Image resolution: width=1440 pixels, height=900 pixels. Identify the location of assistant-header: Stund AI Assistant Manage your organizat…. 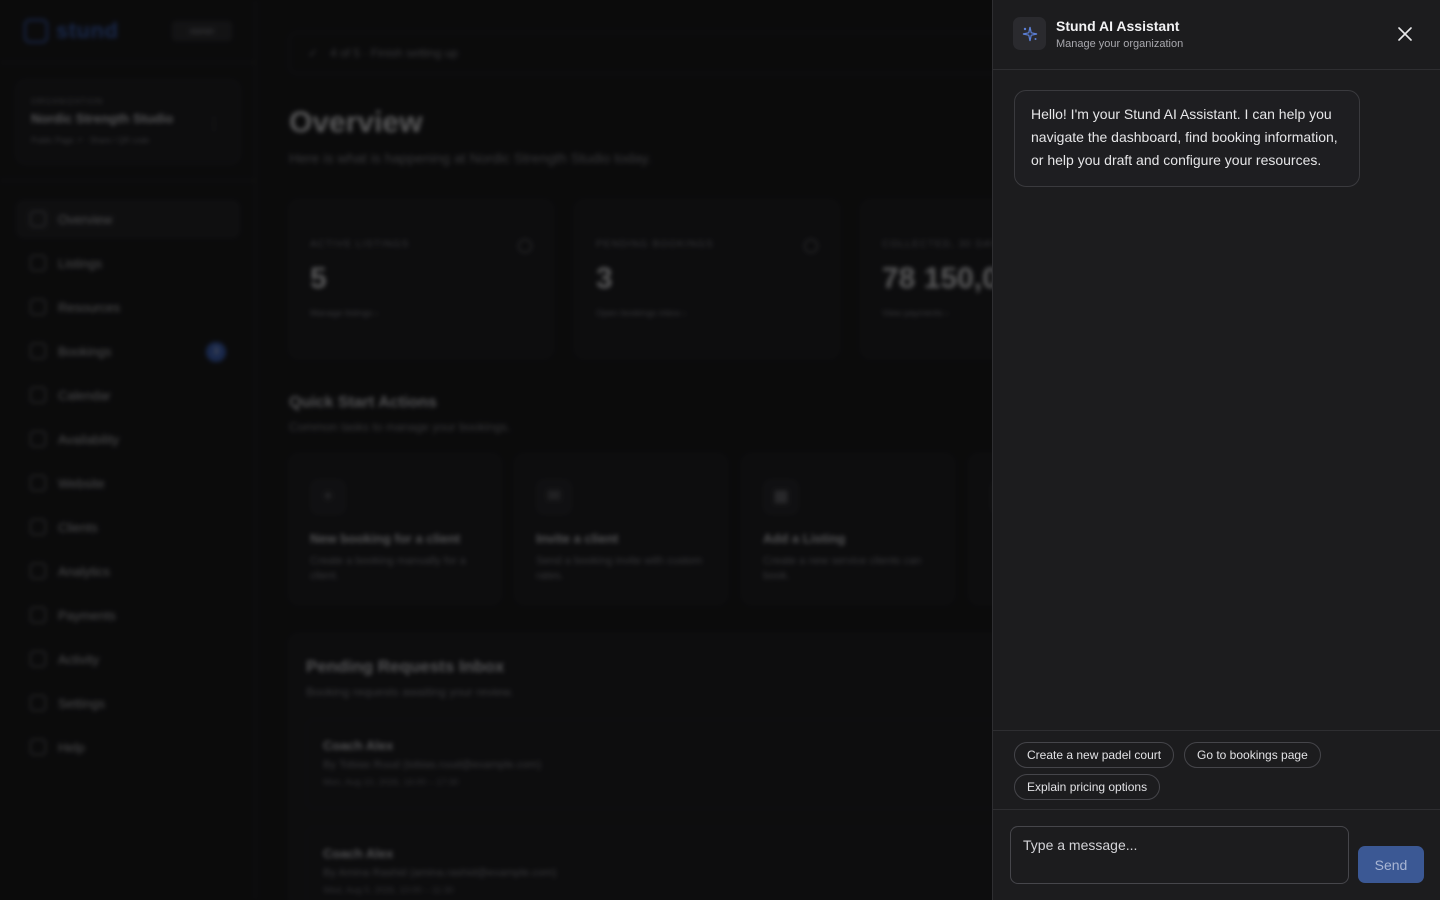
(1216, 35).